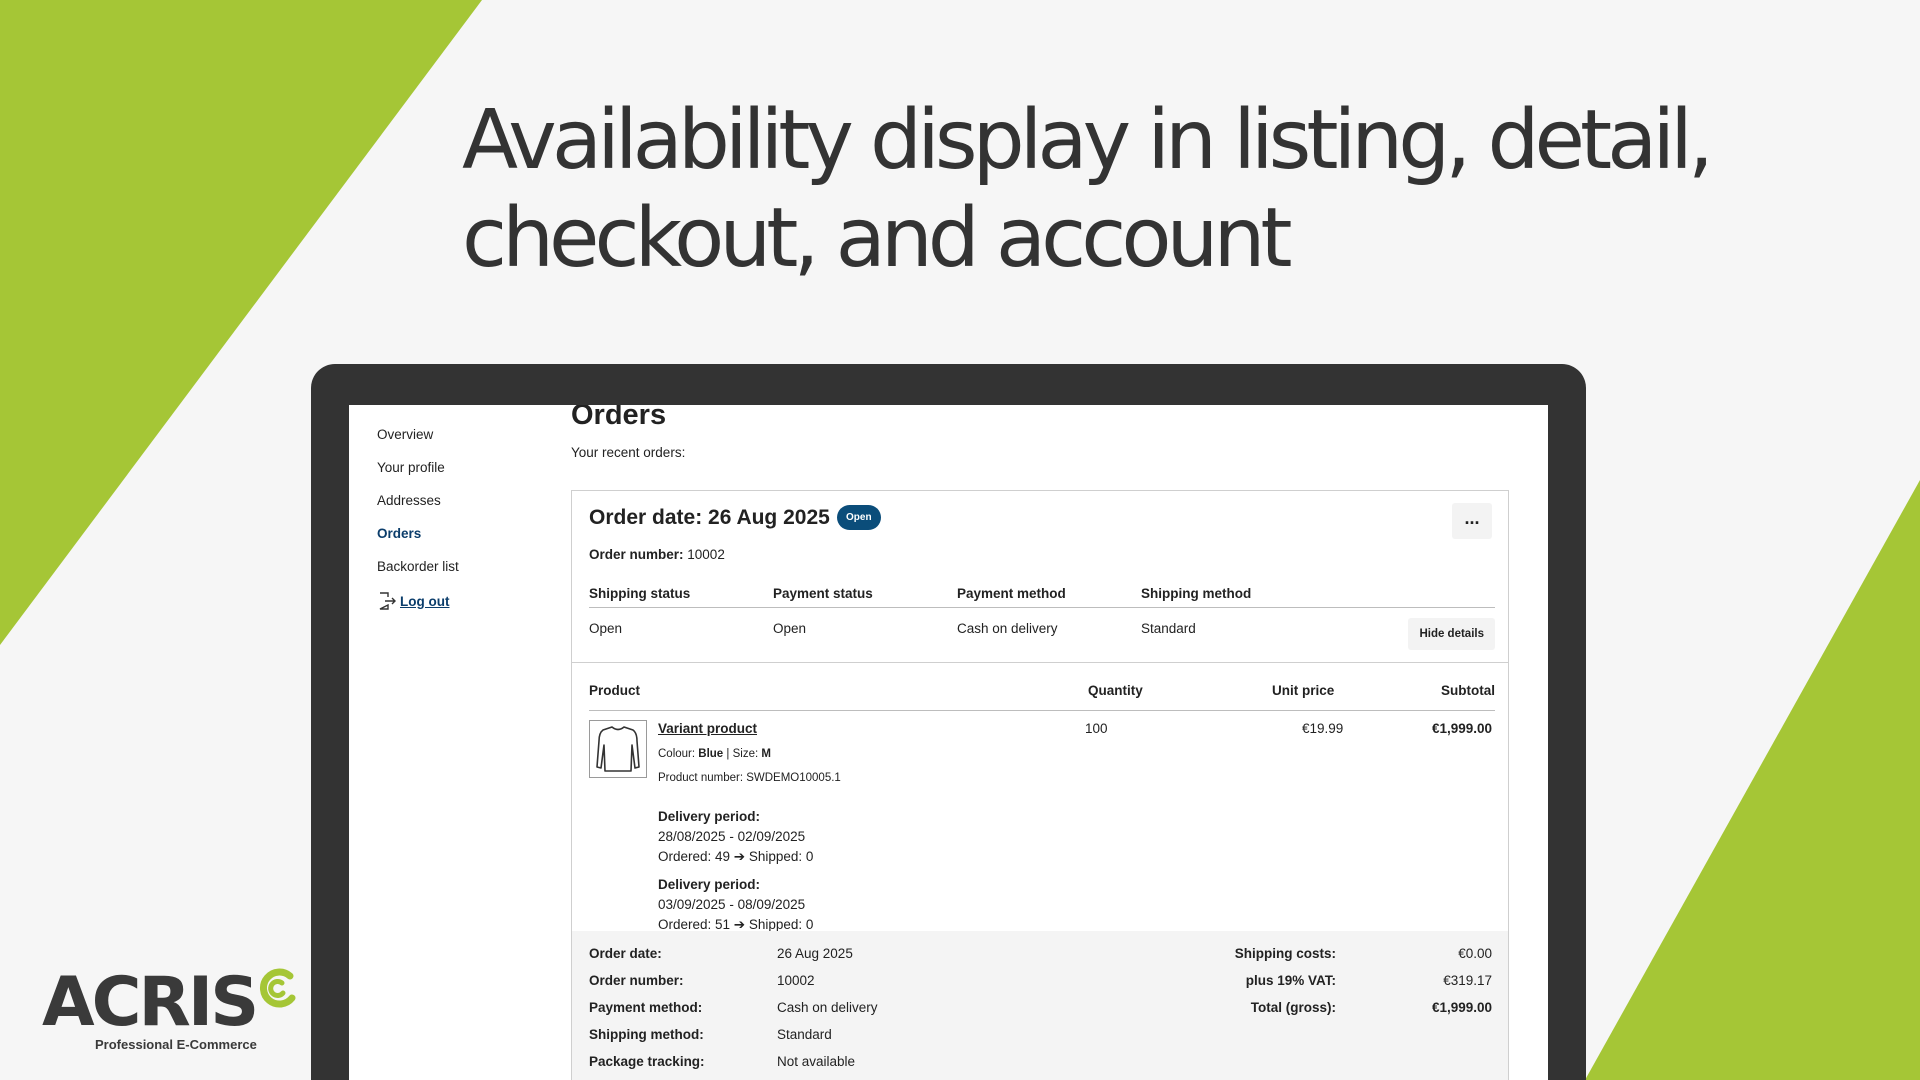 The image size is (1920, 1080). What do you see at coordinates (732, 904) in the screenshot?
I see `delivery-period-dates: 03/09/2025 - 08/09/2025` at bounding box center [732, 904].